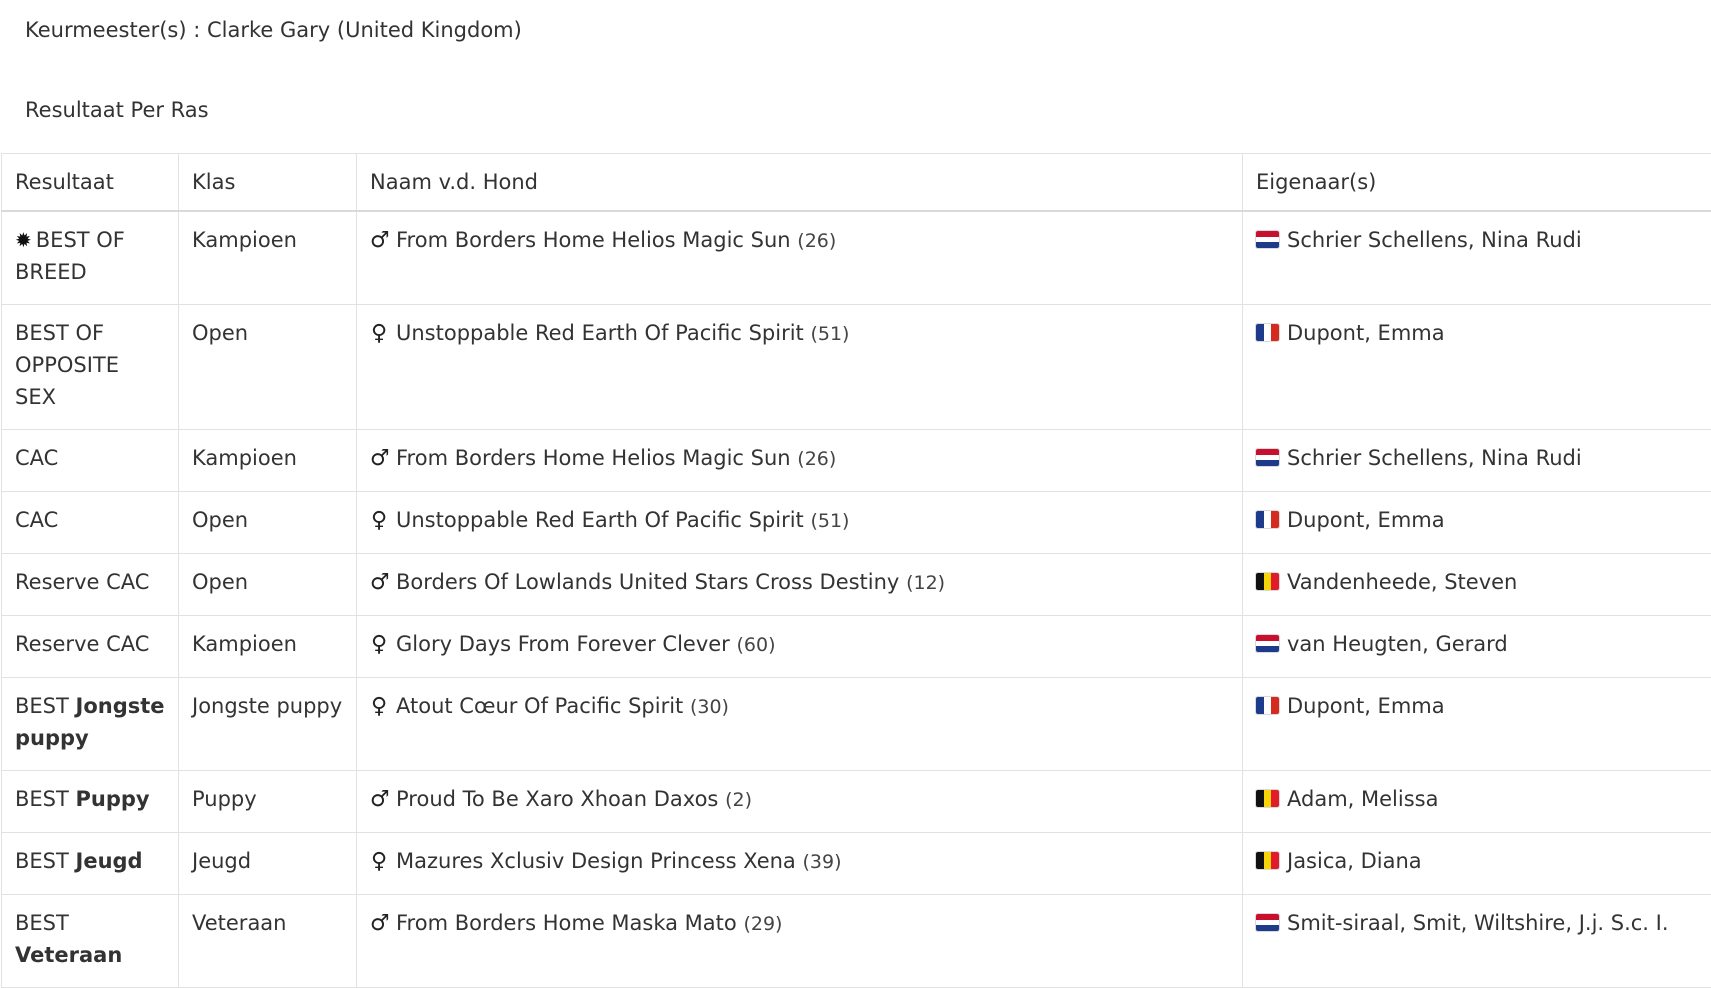 The width and height of the screenshot is (1711, 988). I want to click on result-category: Jeugd, so click(109, 861).